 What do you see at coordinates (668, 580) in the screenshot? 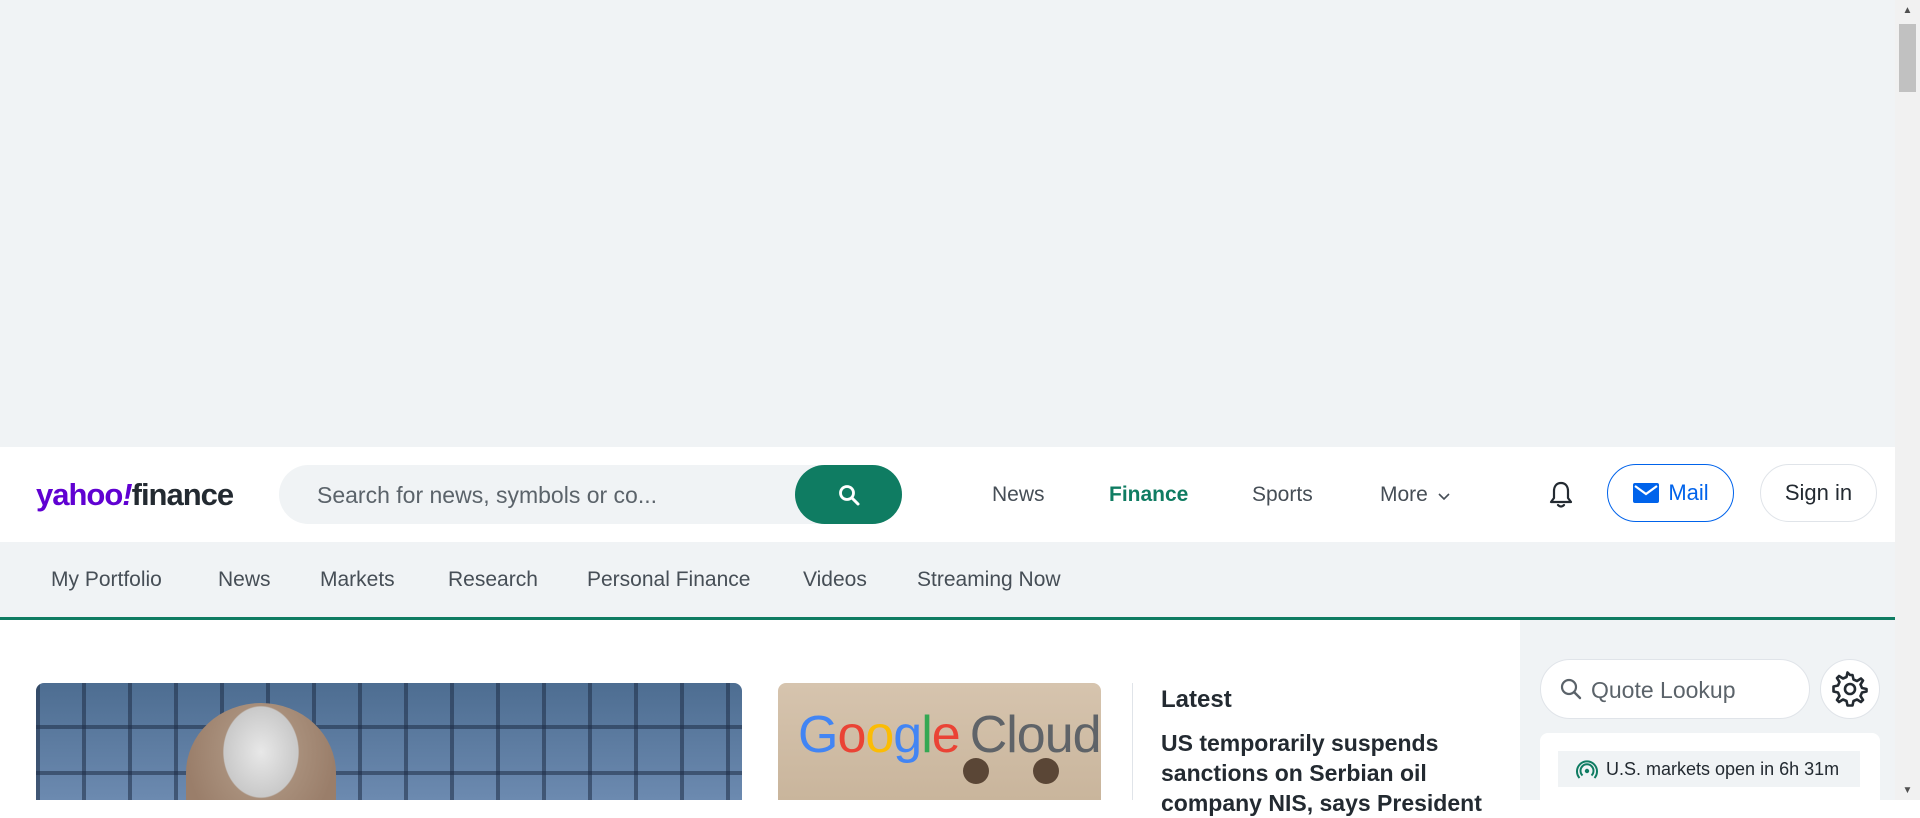
I see `subnav-personal-finance: Personal Finance` at bounding box center [668, 580].